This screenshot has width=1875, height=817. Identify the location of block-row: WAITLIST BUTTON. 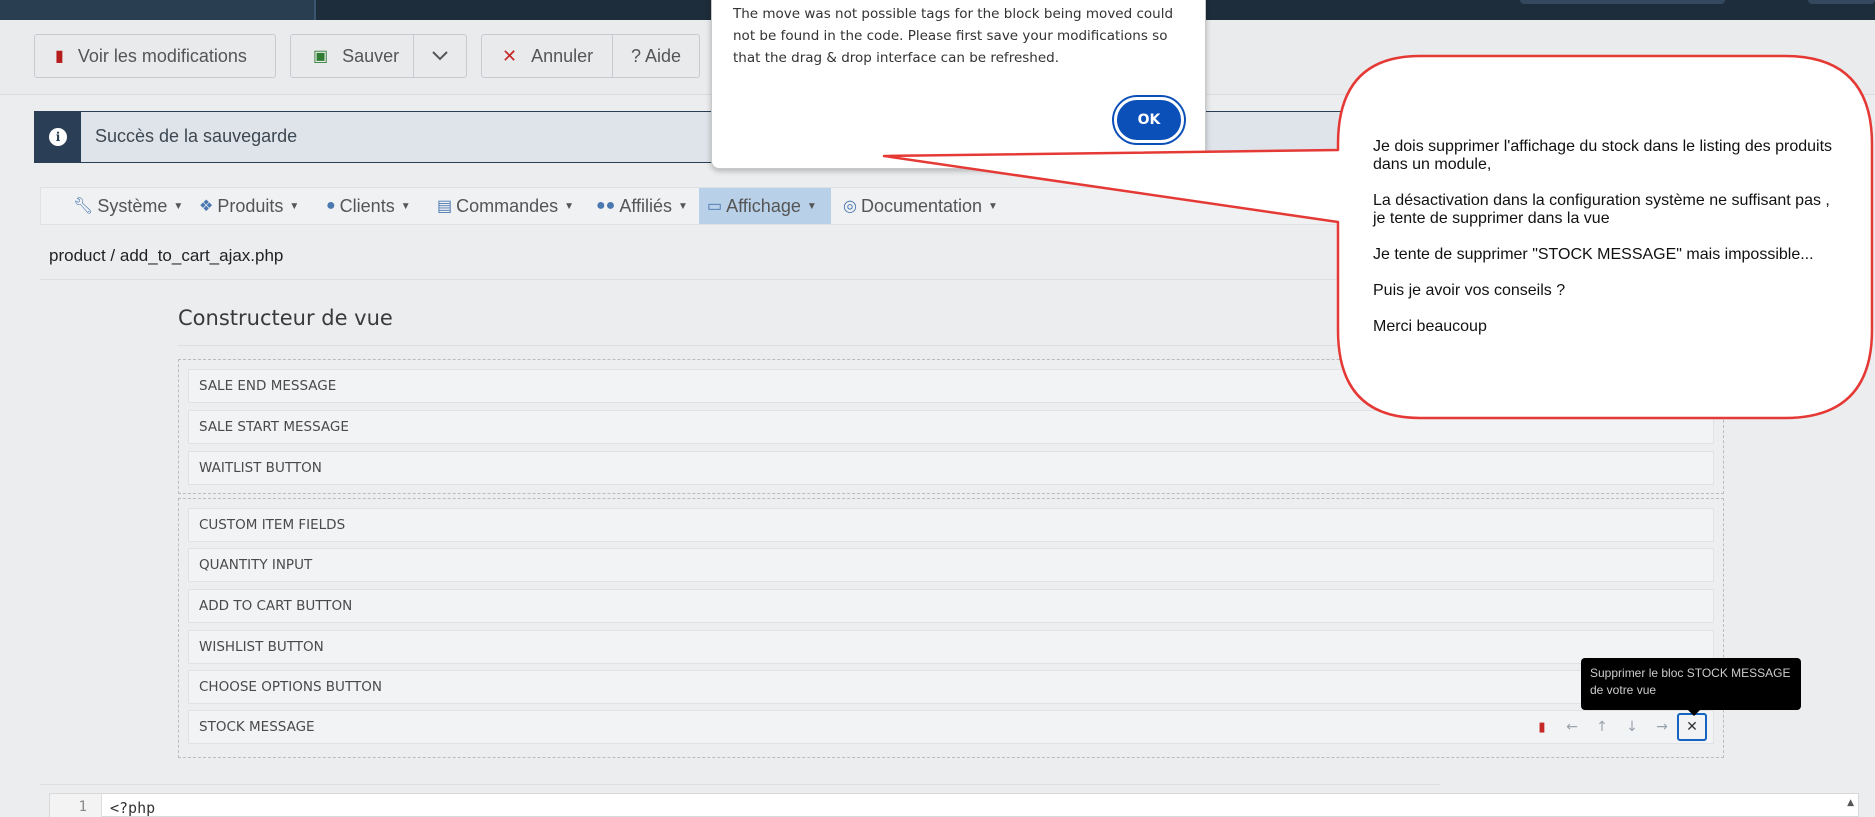
(951, 468).